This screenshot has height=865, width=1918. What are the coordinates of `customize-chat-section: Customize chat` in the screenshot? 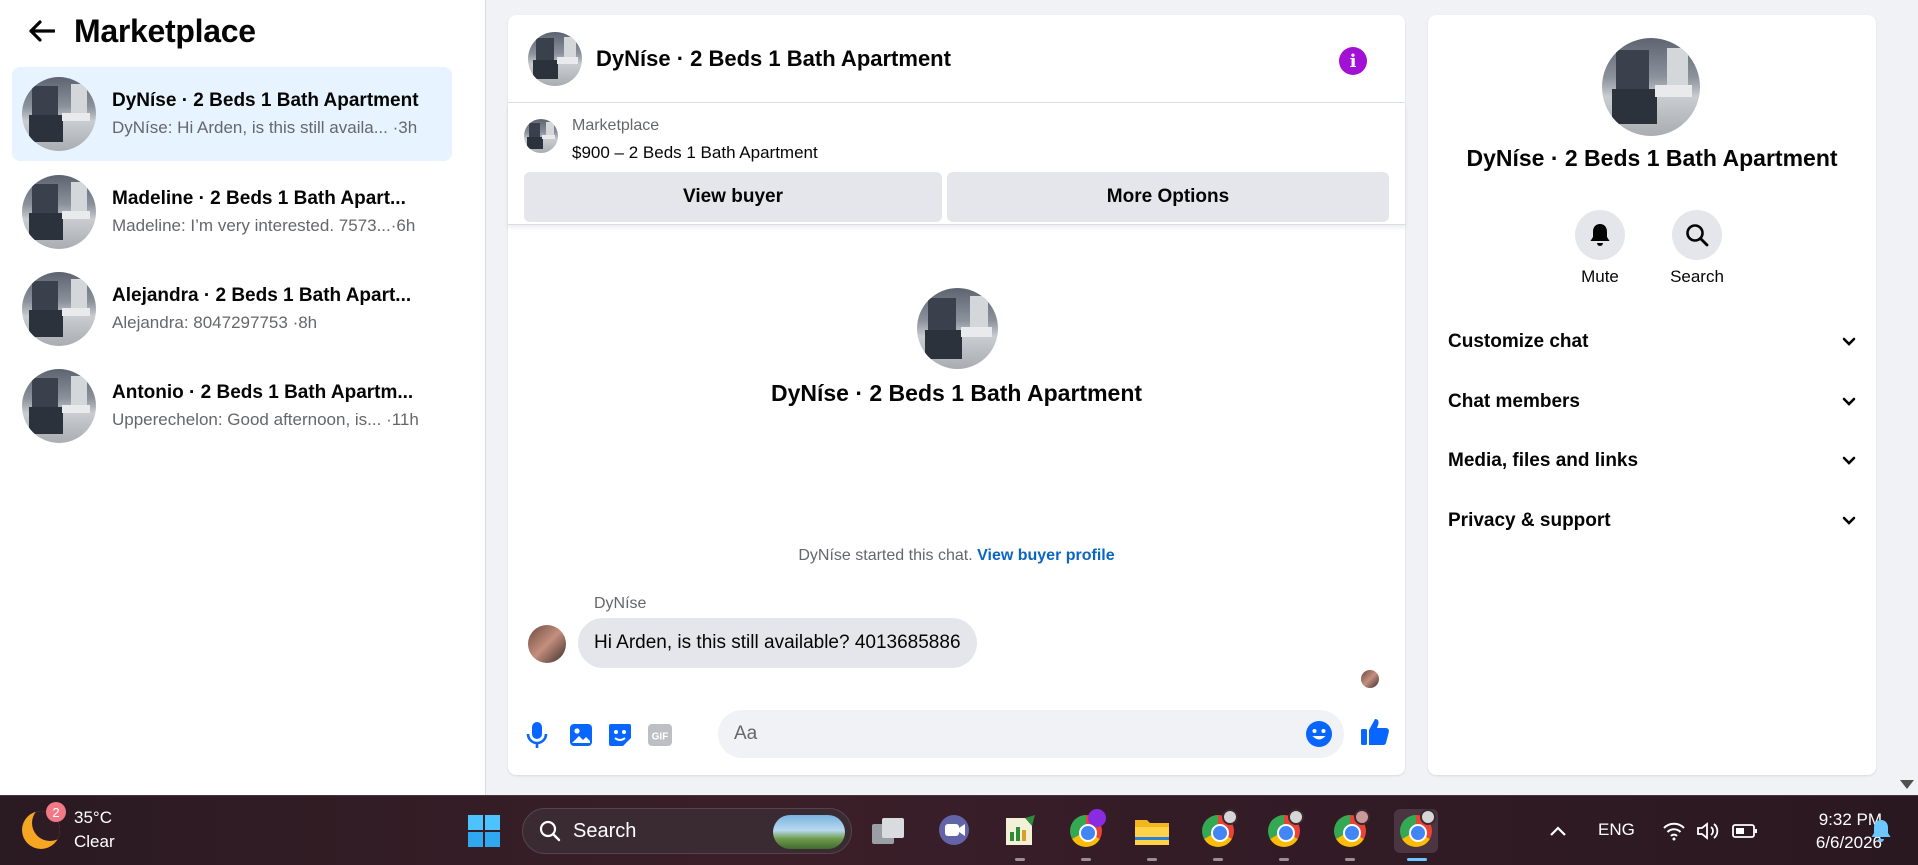 It's located at (1652, 342).